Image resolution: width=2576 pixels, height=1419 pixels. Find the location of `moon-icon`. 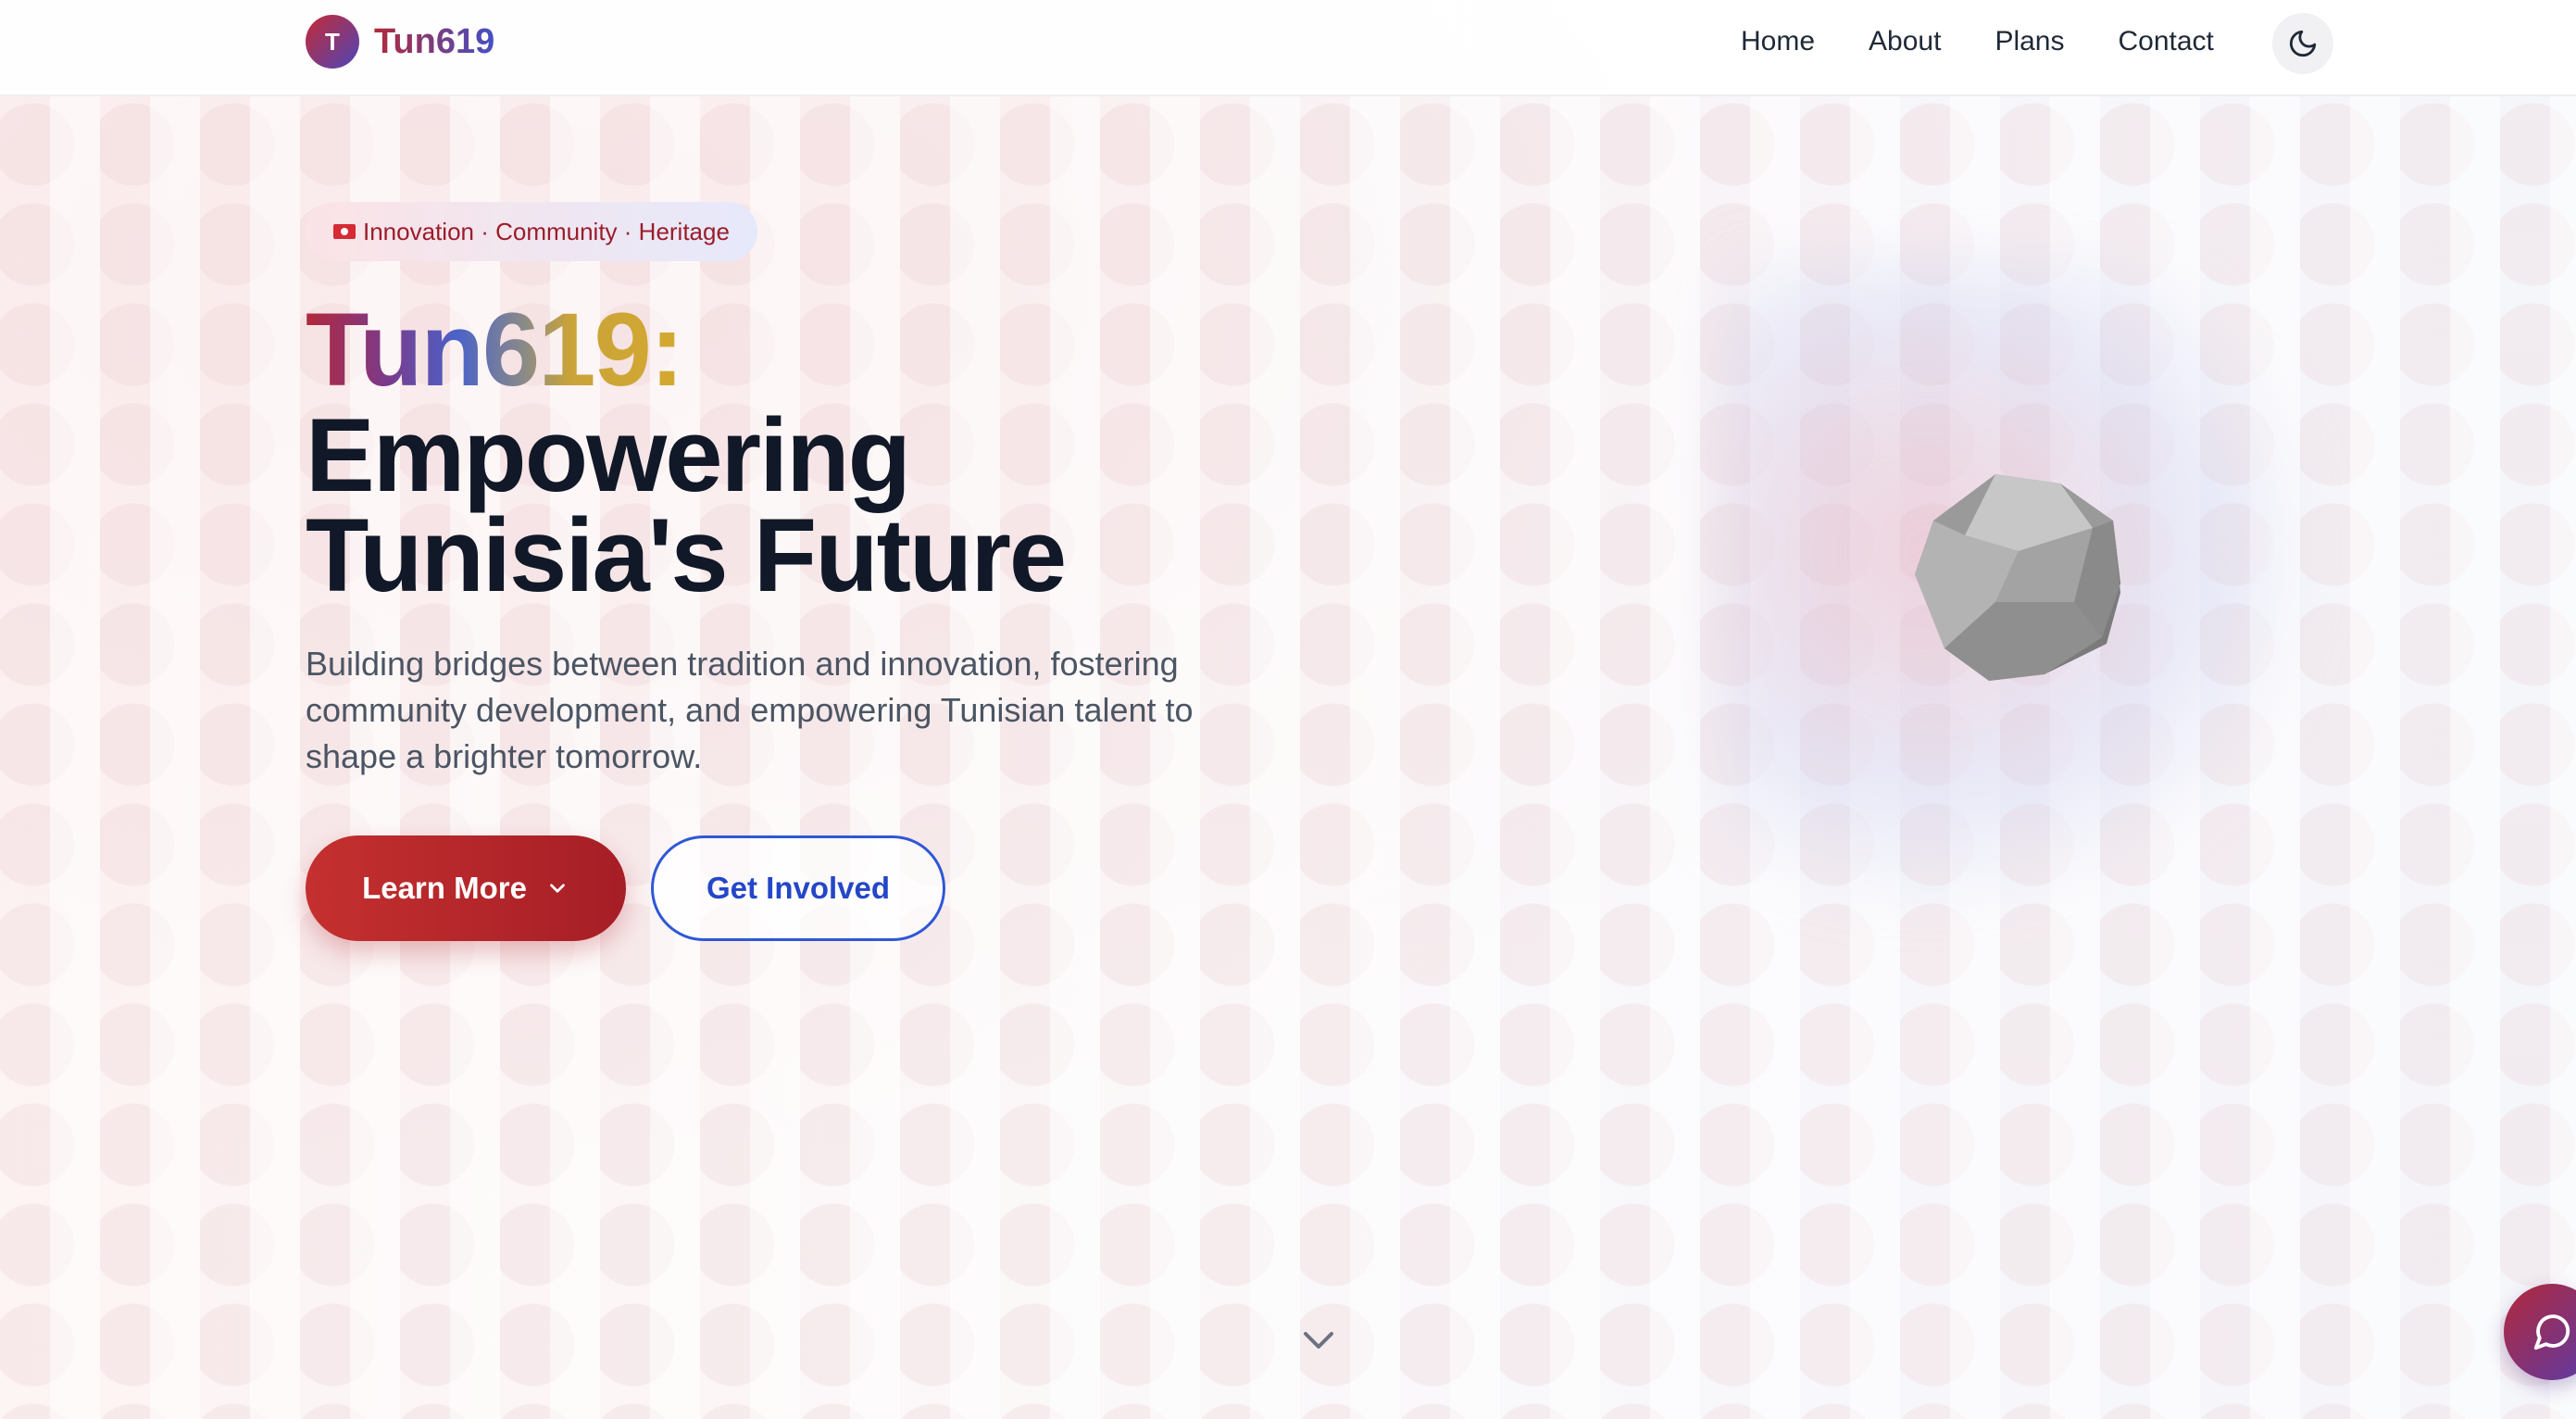

moon-icon is located at coordinates (2303, 43).